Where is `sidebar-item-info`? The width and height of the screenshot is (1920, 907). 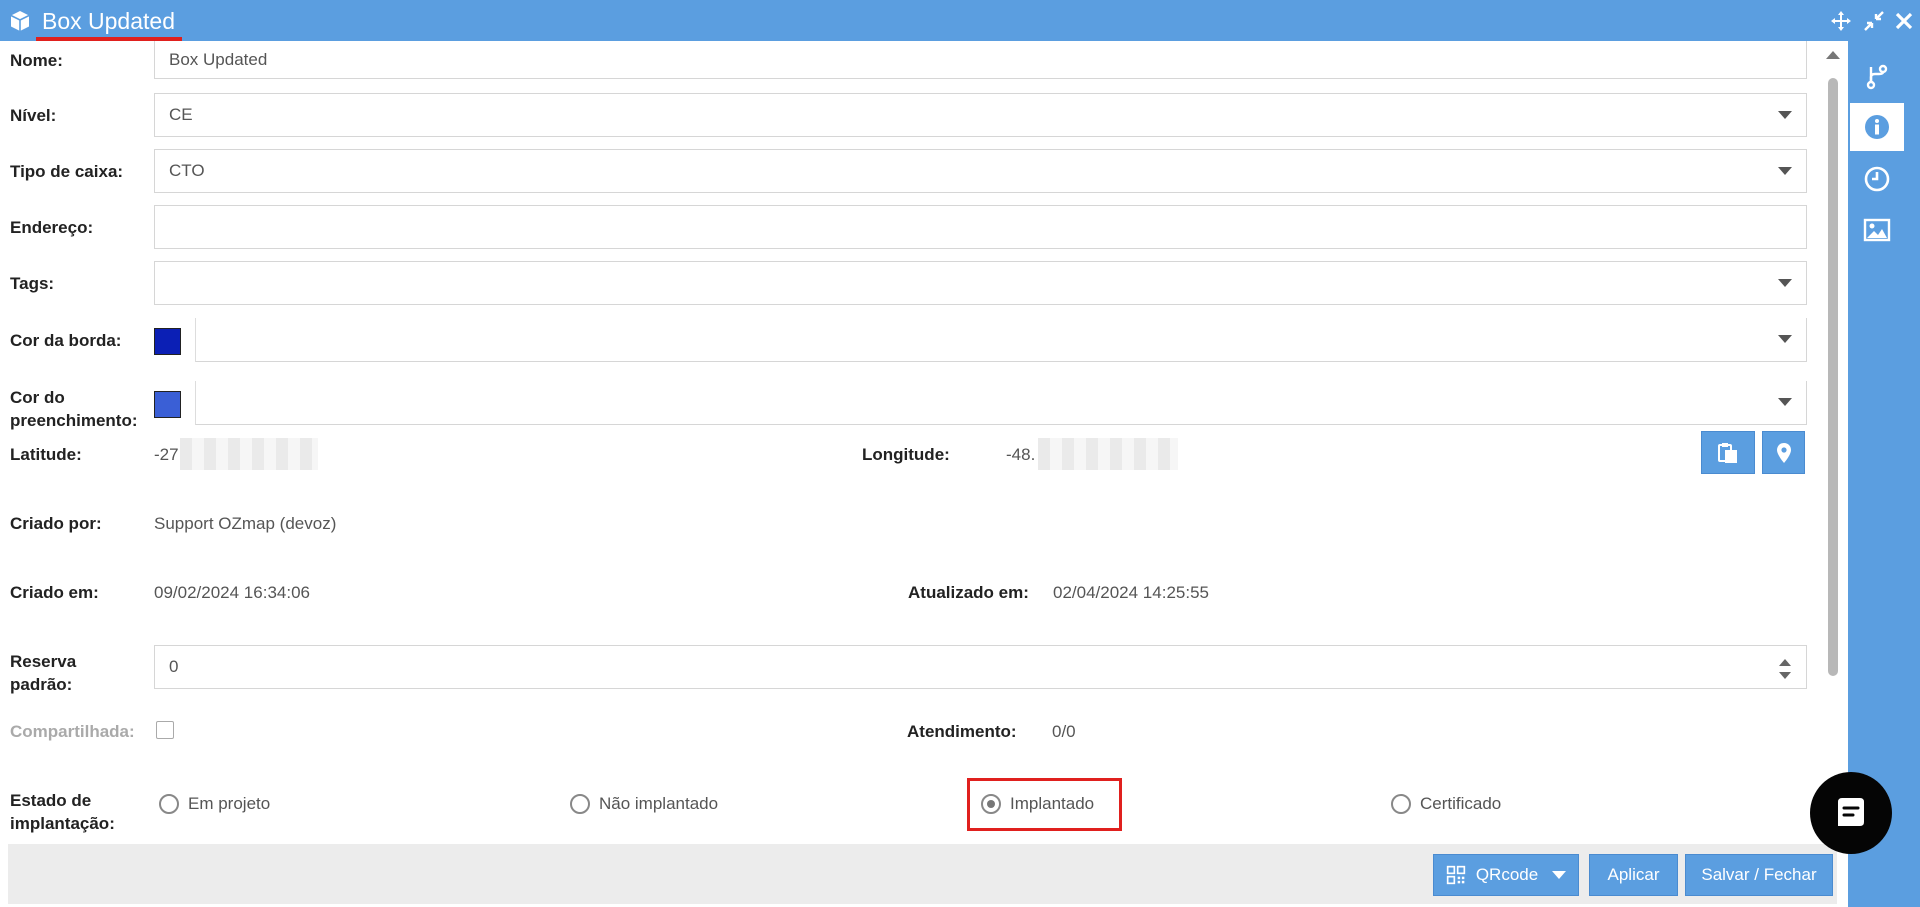
sidebar-item-info is located at coordinates (1877, 127).